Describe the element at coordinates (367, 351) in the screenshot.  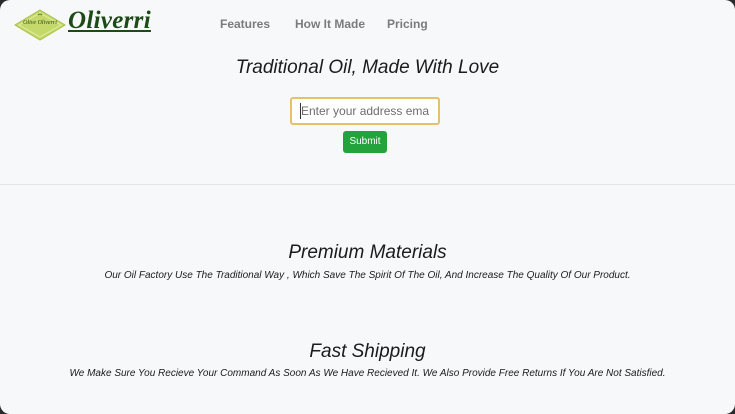
I see `feature-title-fast-shipping: Fast Shipping` at that location.